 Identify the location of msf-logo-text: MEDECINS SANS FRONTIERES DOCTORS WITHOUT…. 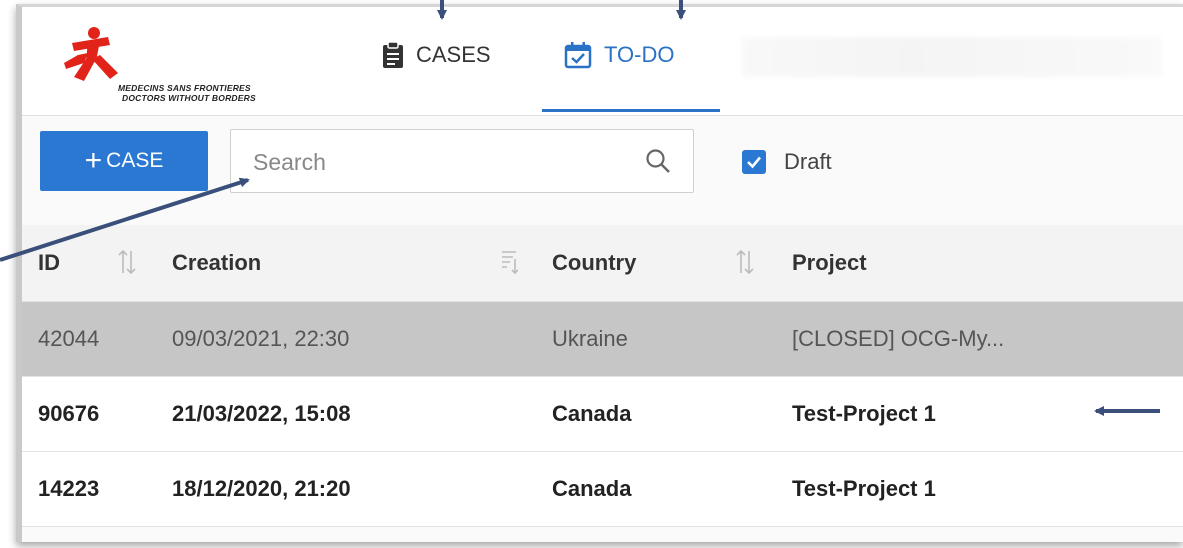
(187, 93).